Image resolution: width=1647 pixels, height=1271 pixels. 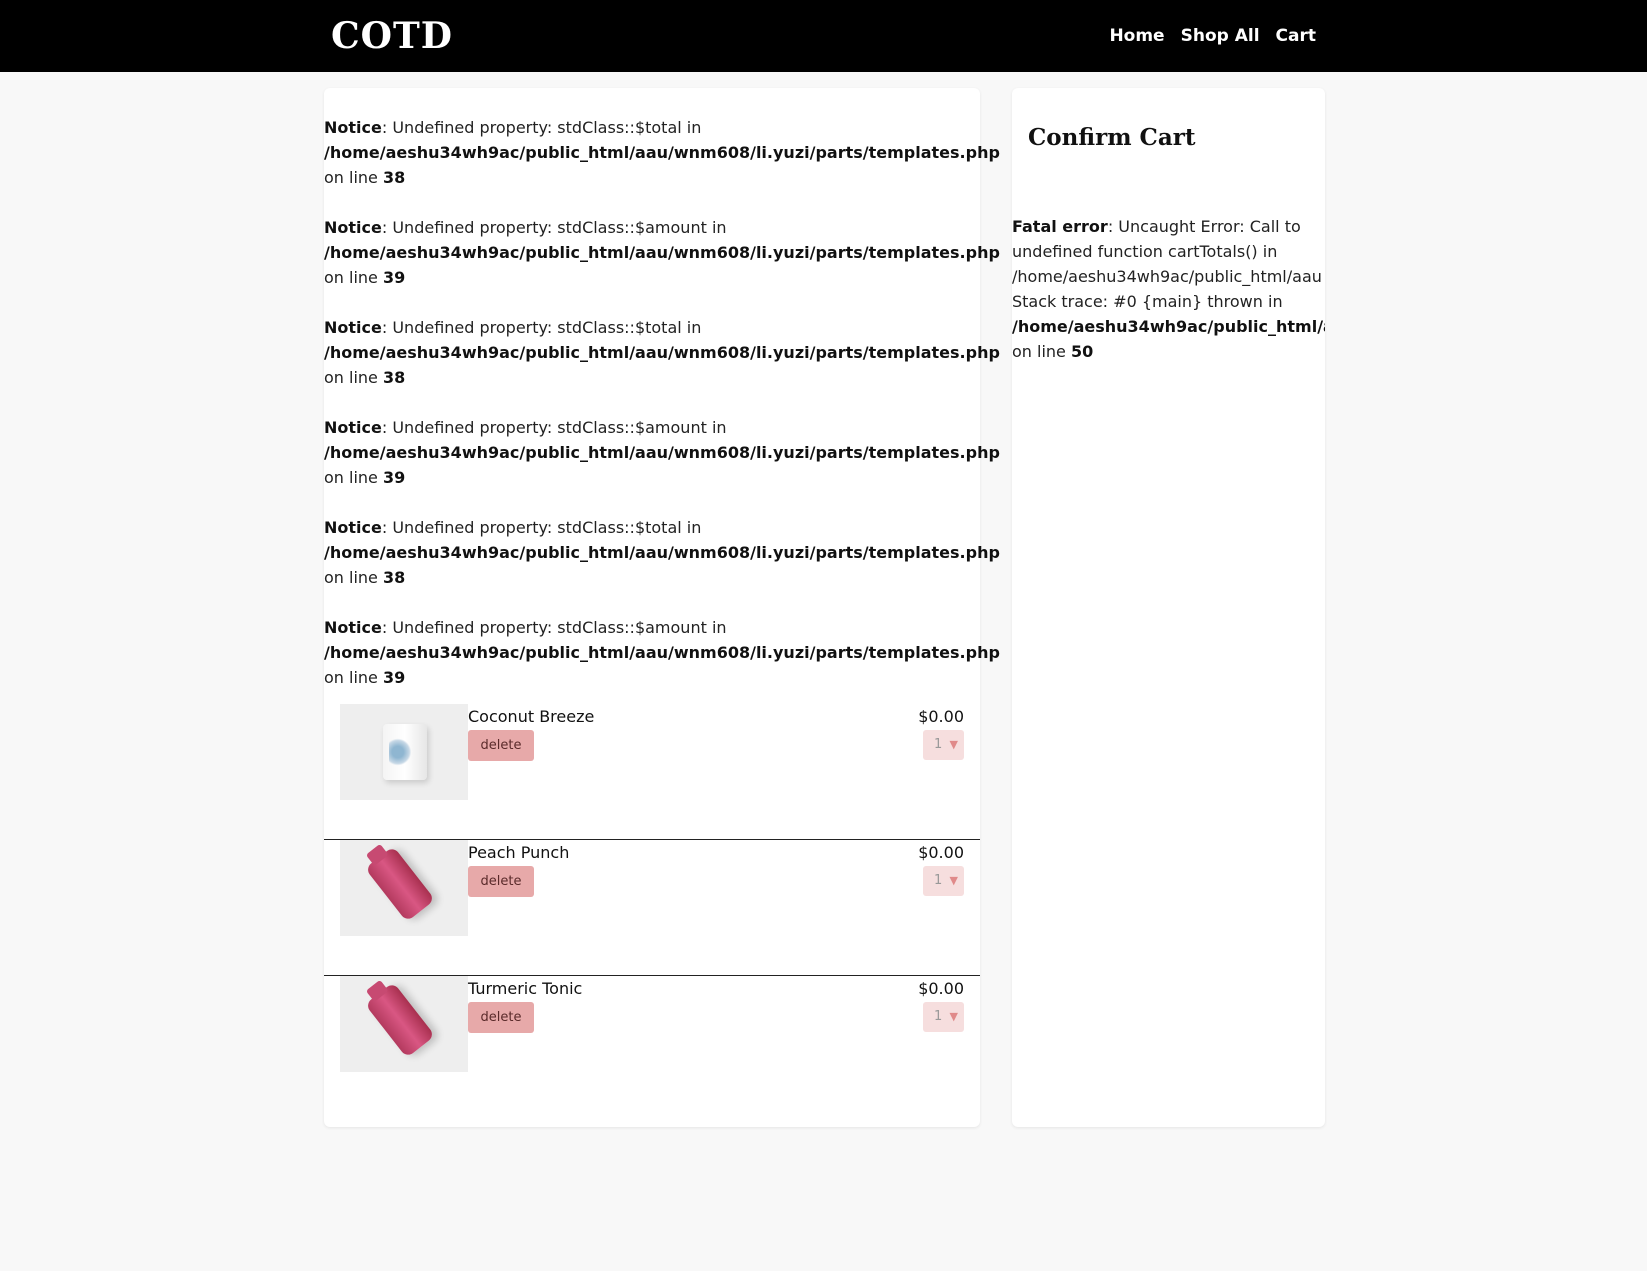 I want to click on product-name: Peach Punch, so click(x=518, y=853).